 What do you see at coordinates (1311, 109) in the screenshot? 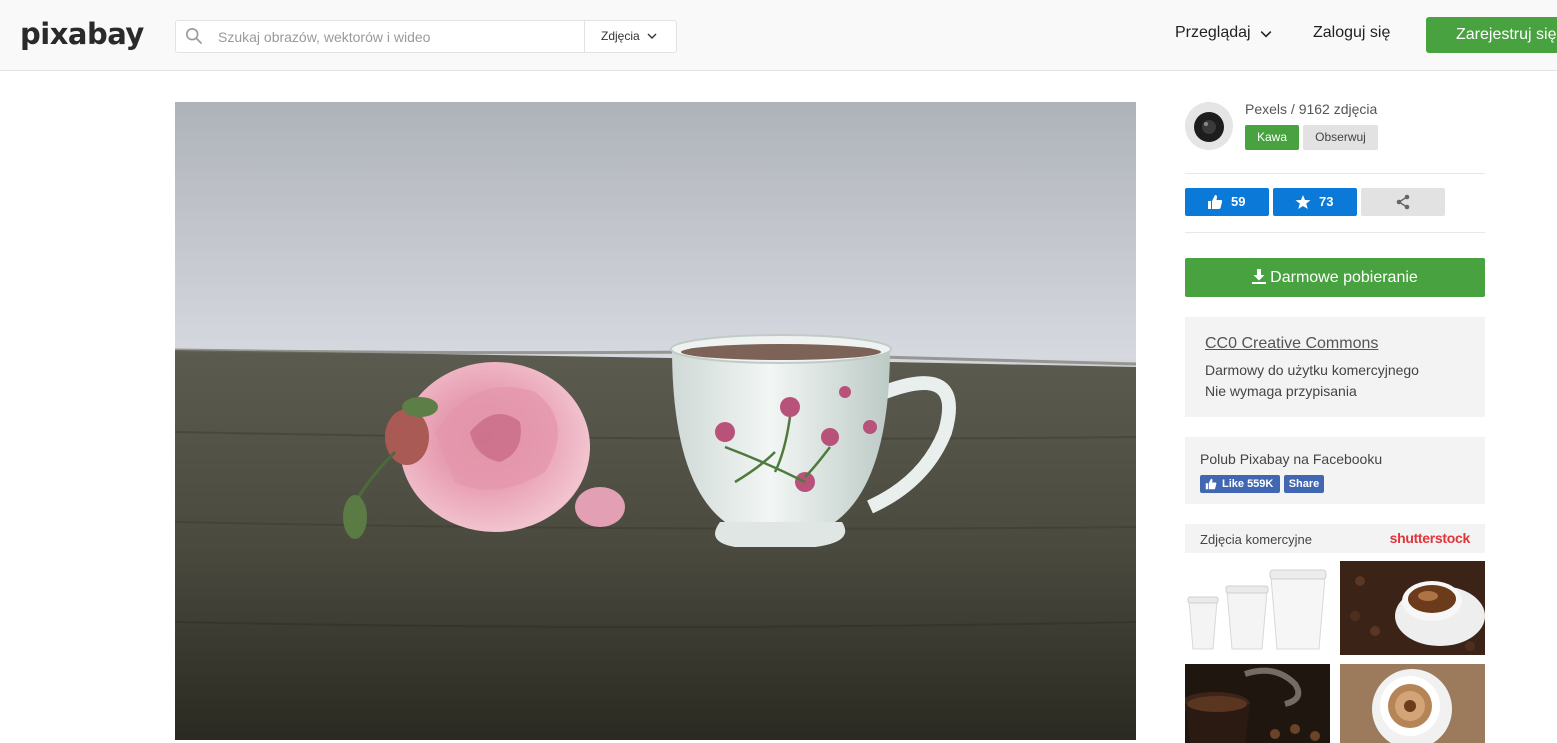
I see `author-name: Pexels / 9162 zdjęcia` at bounding box center [1311, 109].